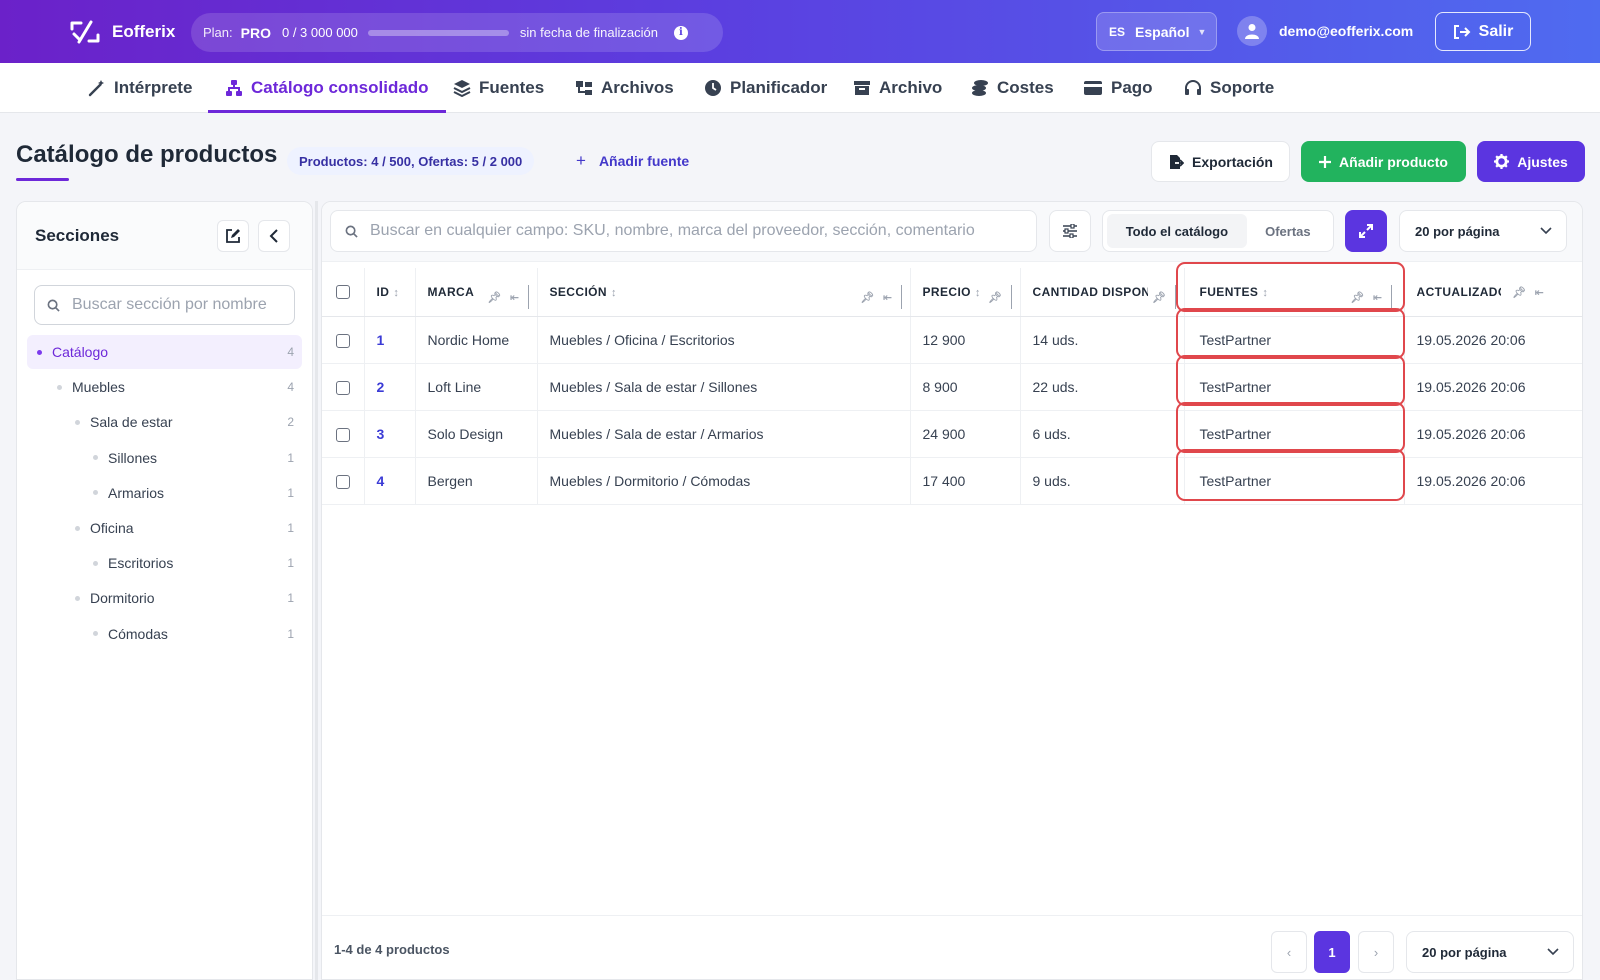  I want to click on column-header-id: ID ↕, so click(390, 292).